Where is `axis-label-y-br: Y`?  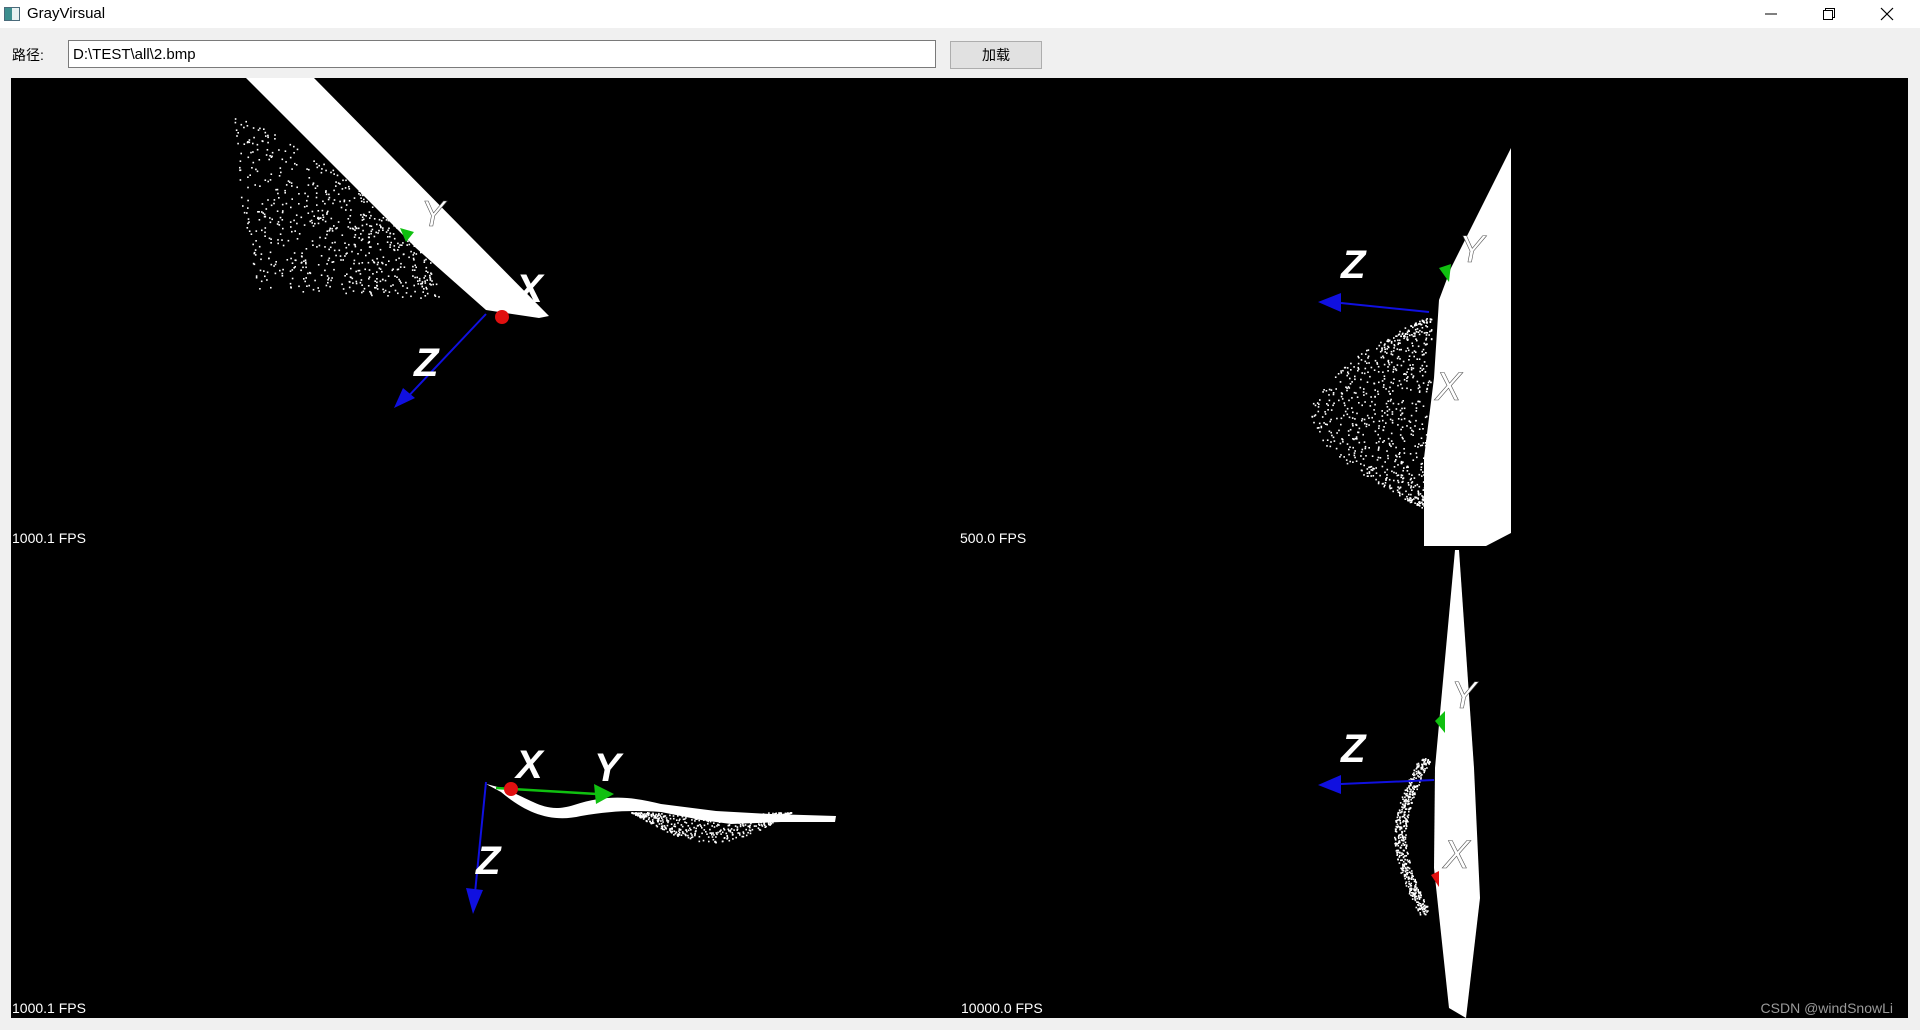 axis-label-y-br: Y is located at coordinates (1465, 696).